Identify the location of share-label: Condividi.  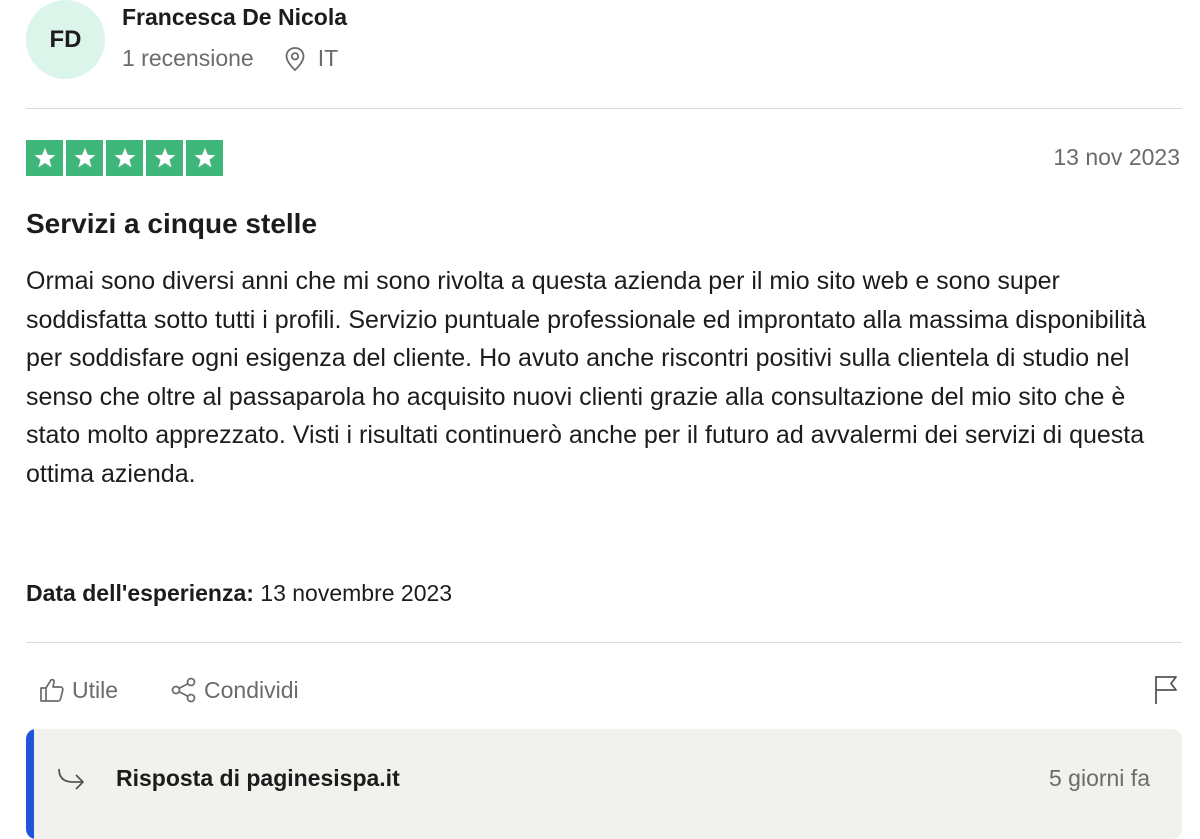
(251, 689).